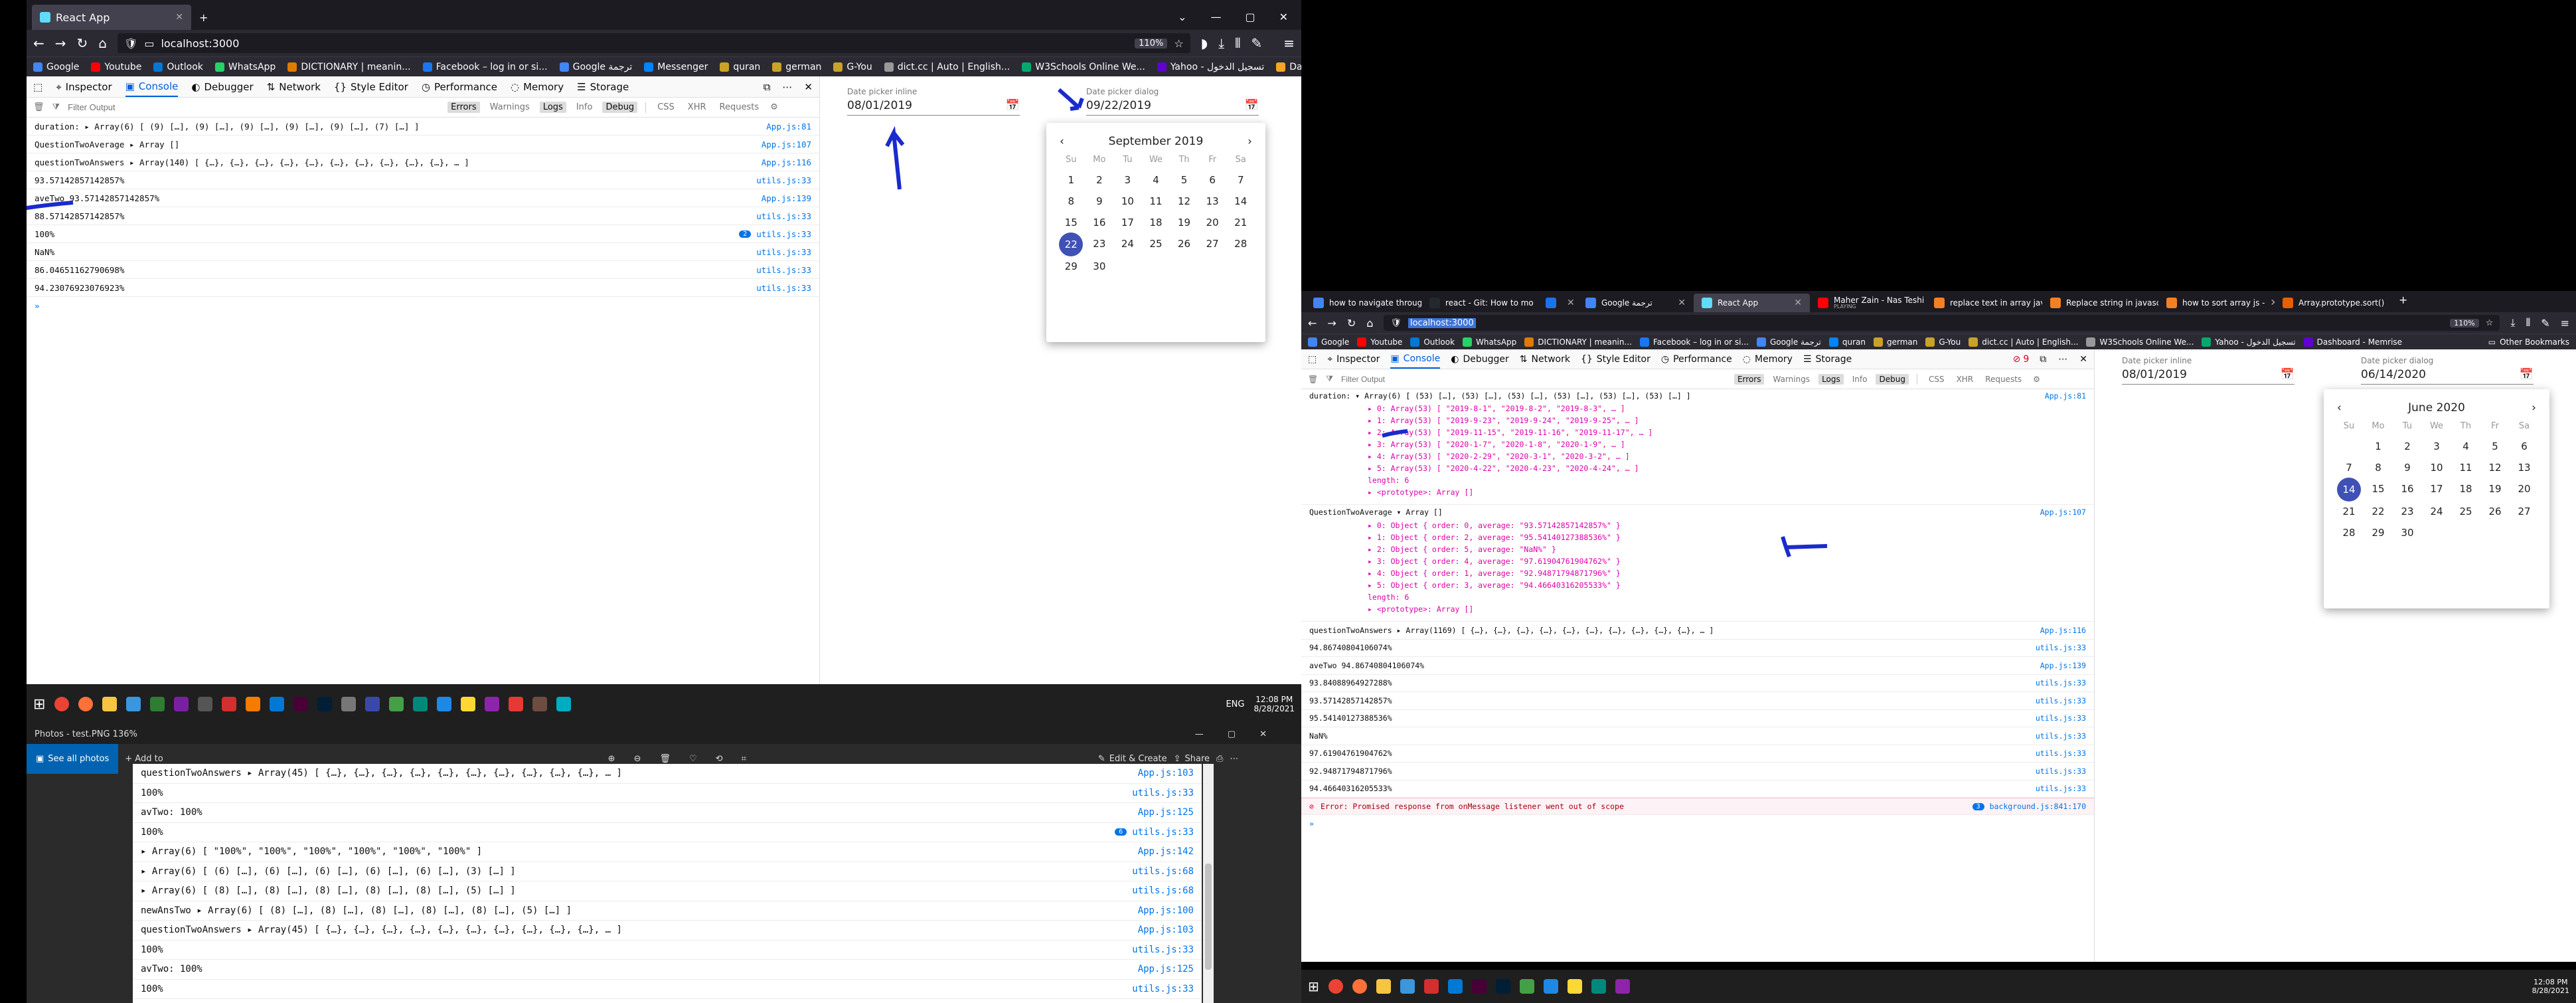  I want to click on console-prompt: », so click(423, 306).